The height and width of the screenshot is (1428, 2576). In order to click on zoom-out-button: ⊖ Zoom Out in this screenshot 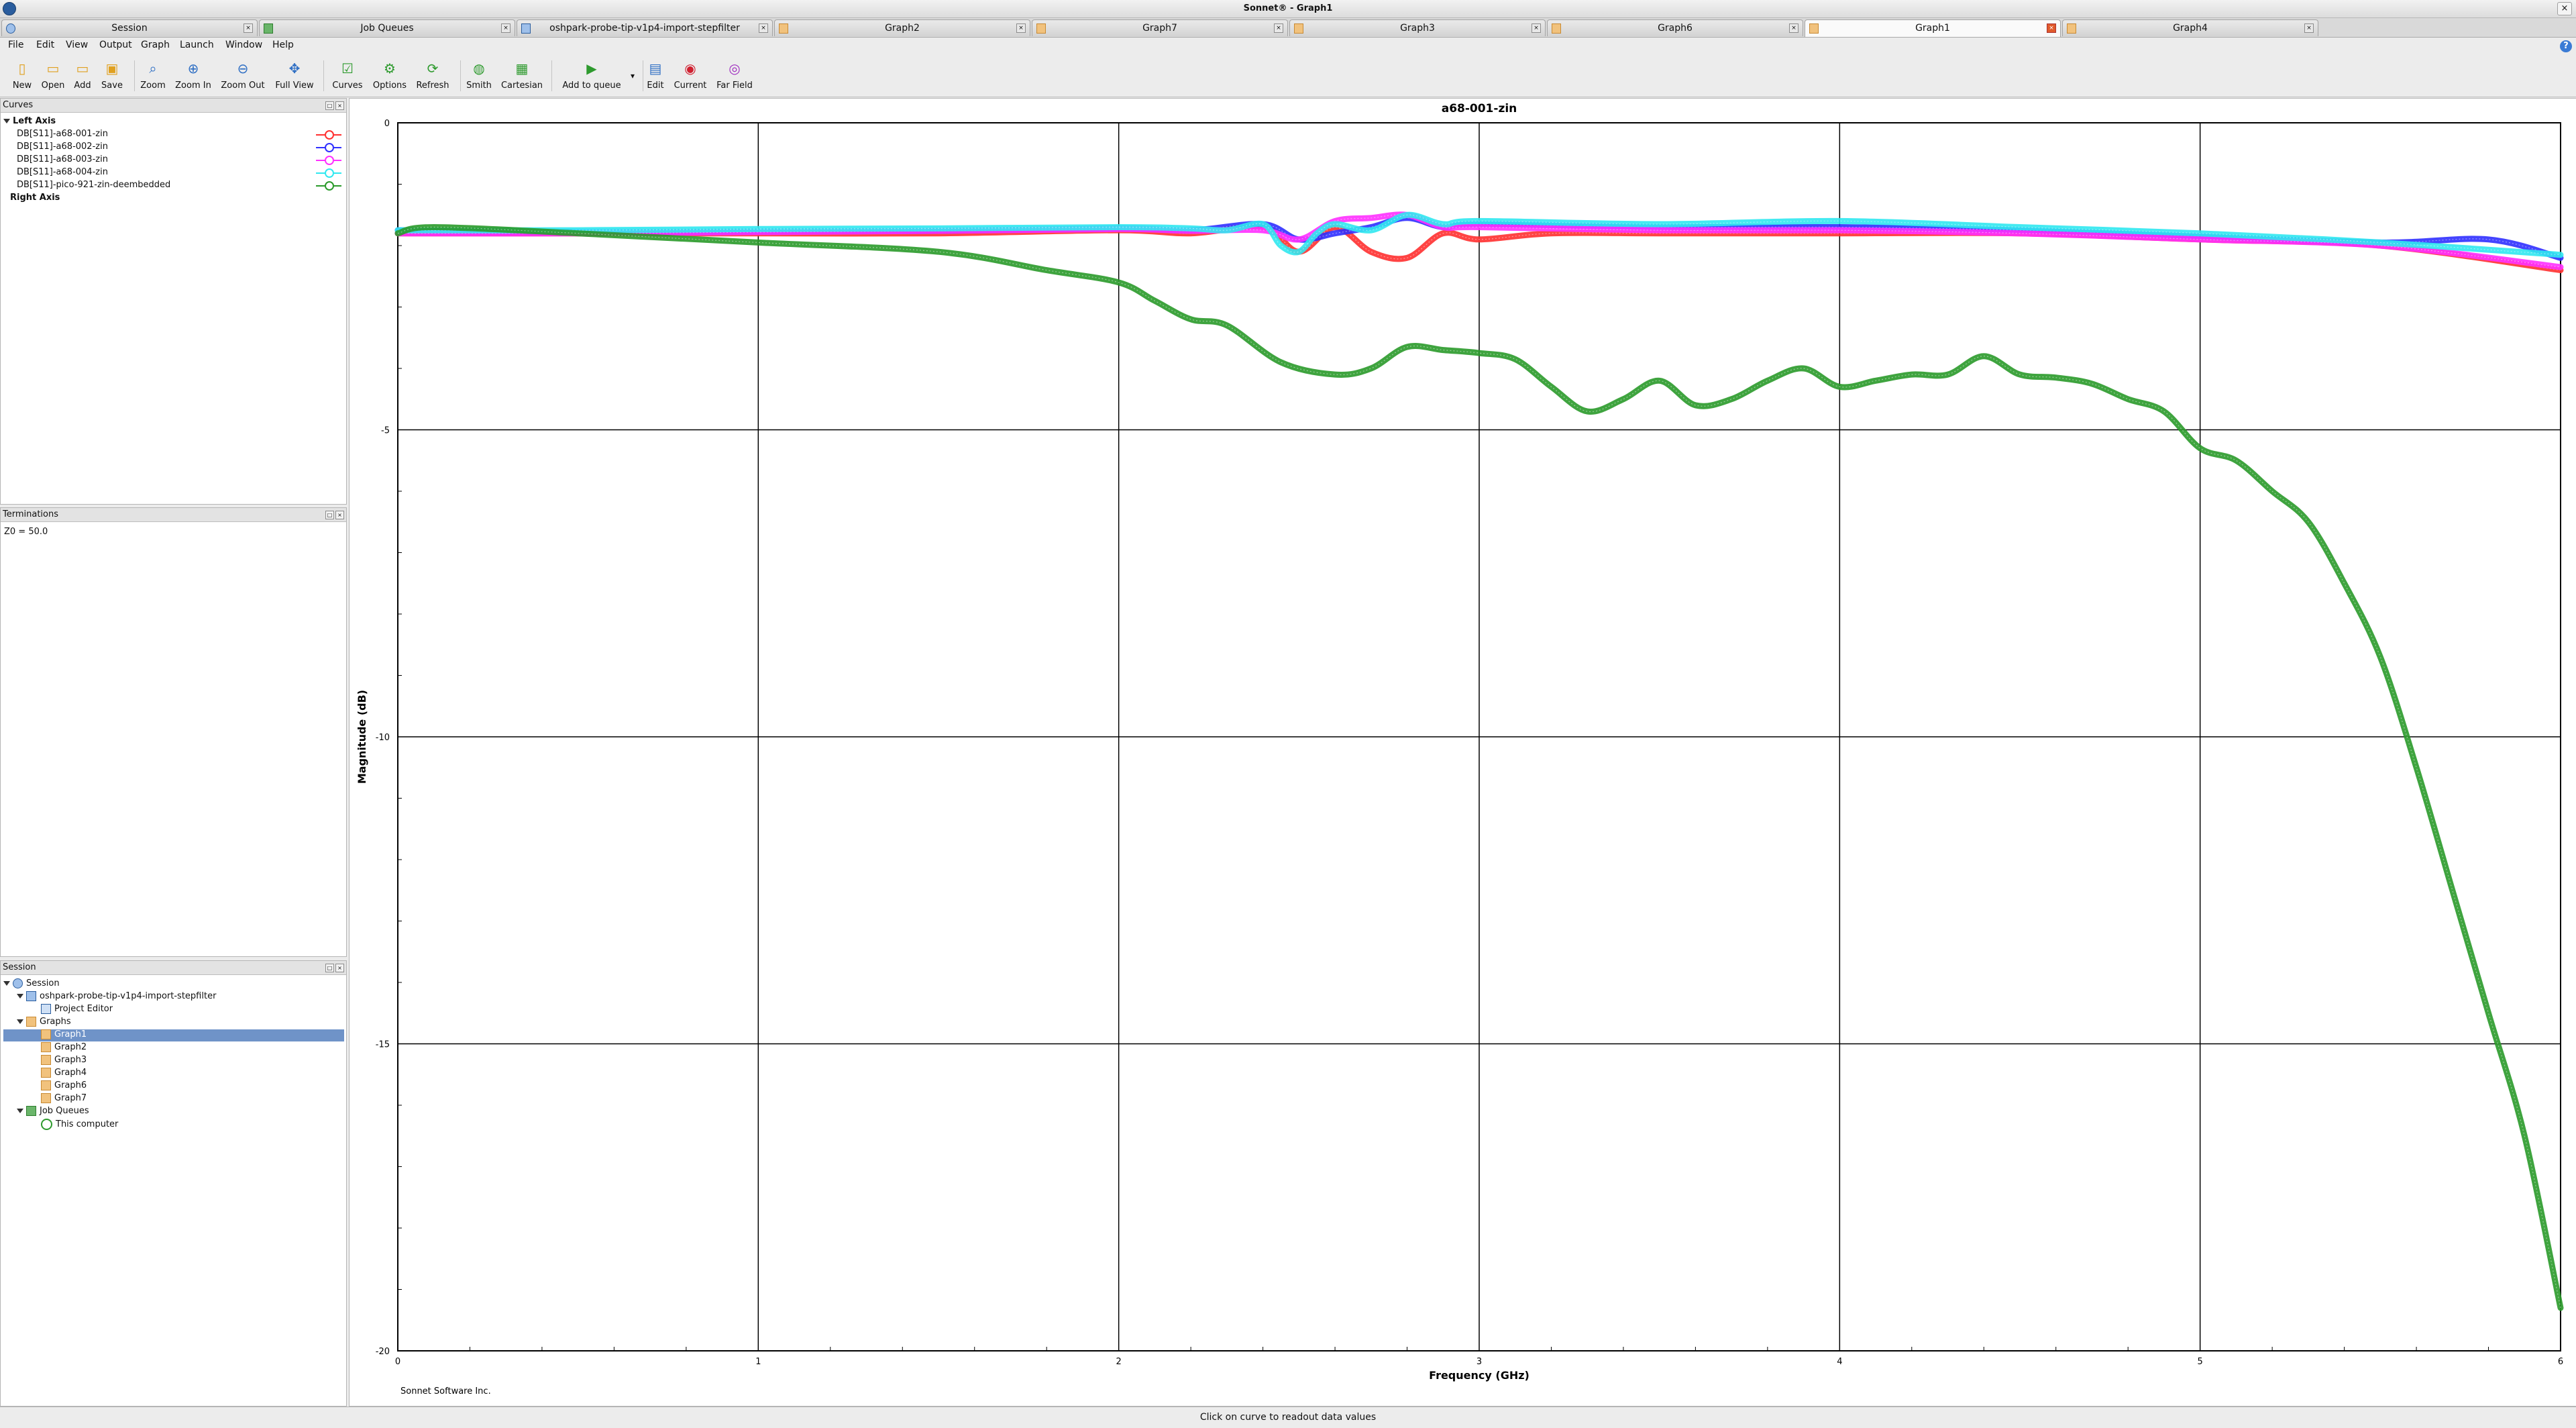, I will do `click(242, 75)`.